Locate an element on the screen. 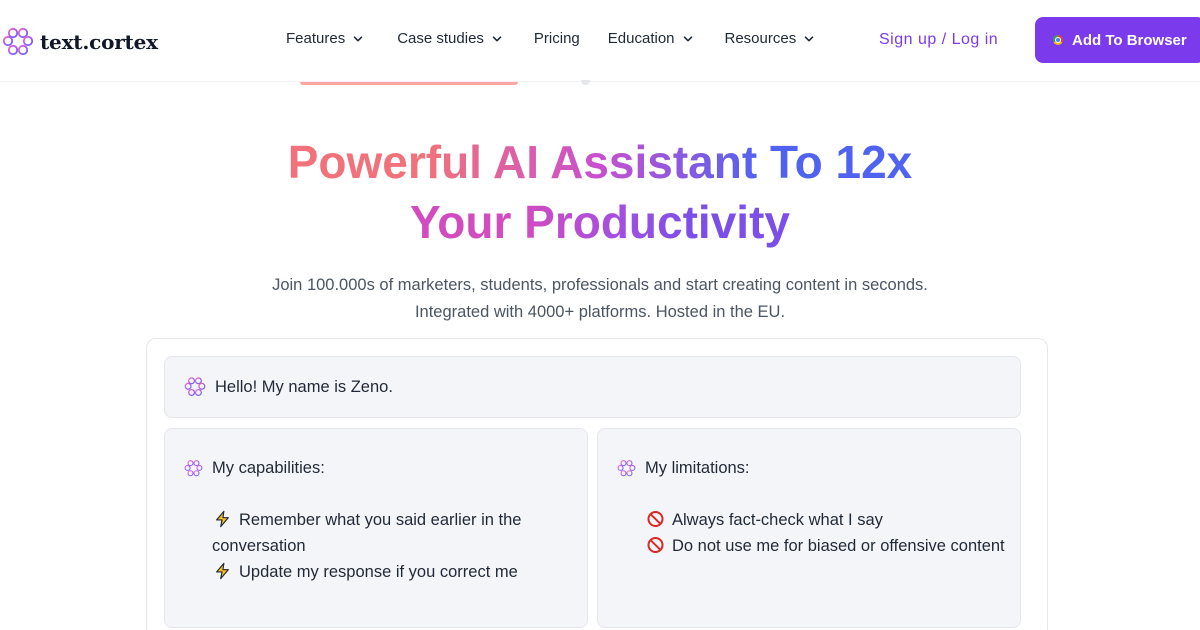 This screenshot has width=1200, height=630. menu-item-resources: Resources is located at coordinates (770, 38).